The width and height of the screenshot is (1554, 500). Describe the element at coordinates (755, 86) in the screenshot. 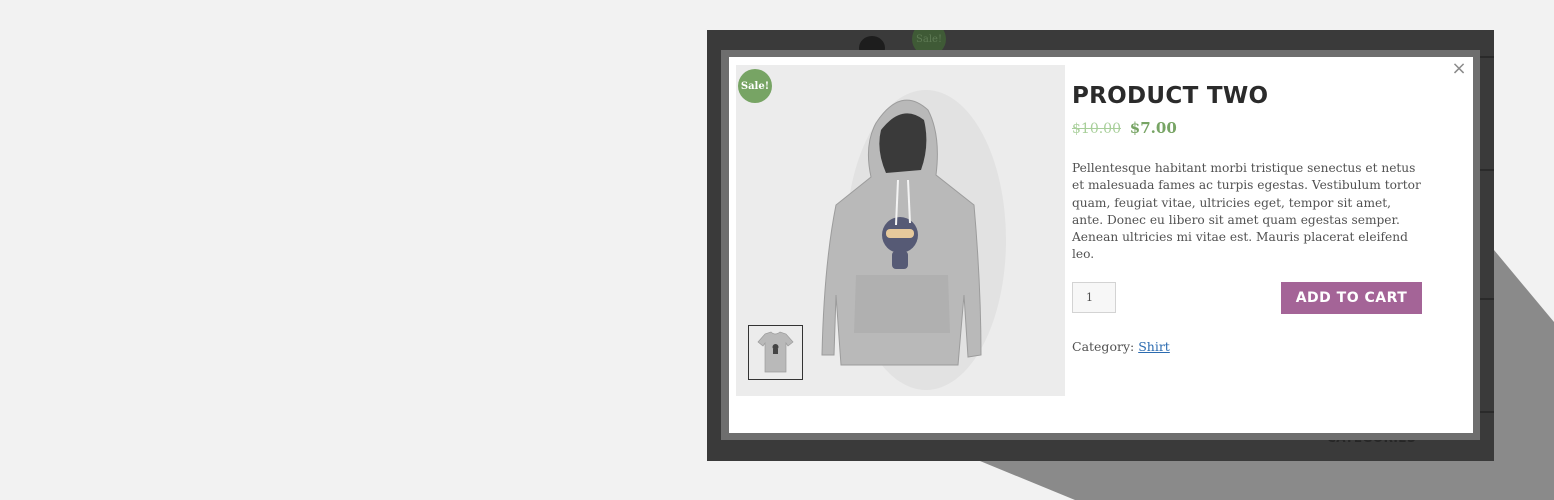

I see `sale-badge: Sale!` at that location.